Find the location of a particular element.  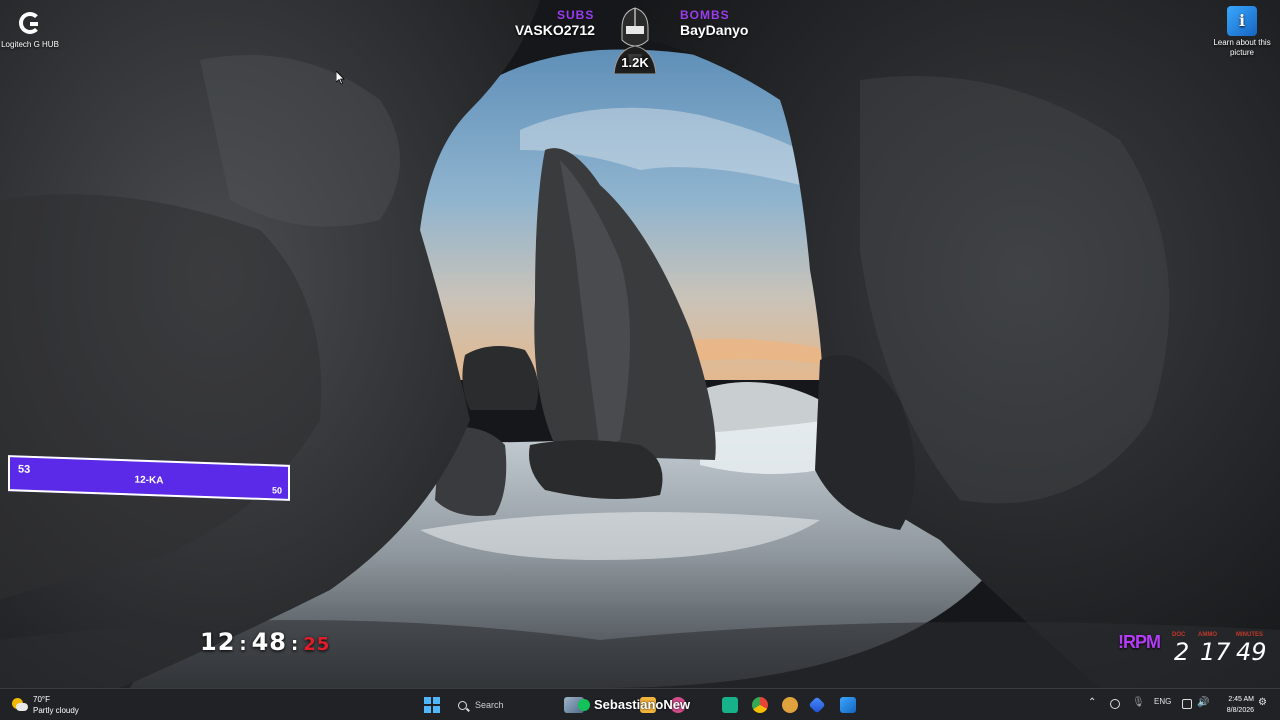

subs-label: SUBS is located at coordinates (576, 15).